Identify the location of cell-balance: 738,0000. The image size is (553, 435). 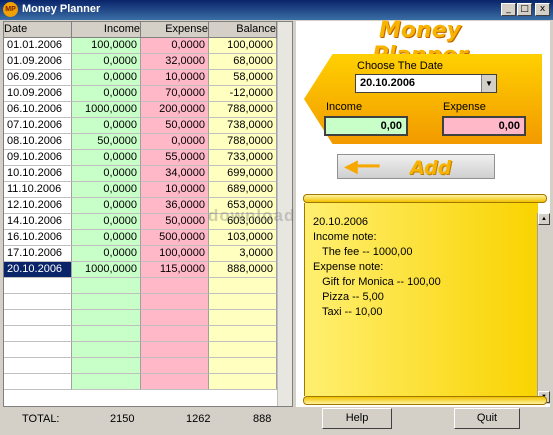
(243, 126).